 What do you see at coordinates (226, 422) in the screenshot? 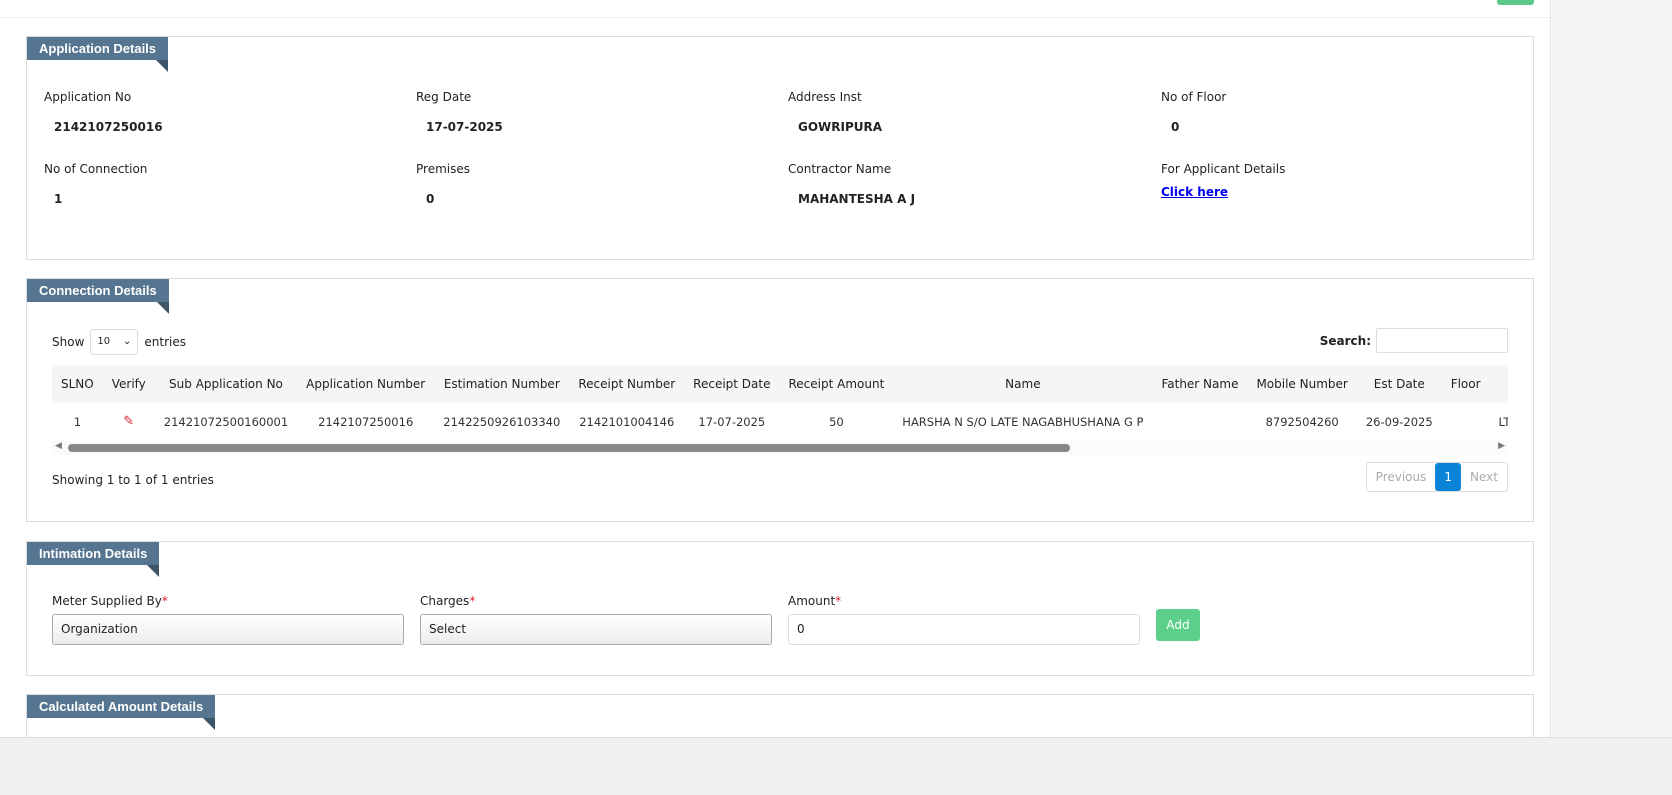
I see `table-cell: 21421072500160001` at bounding box center [226, 422].